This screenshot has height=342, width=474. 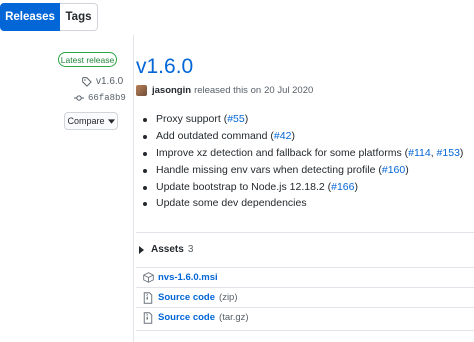 I want to click on latest-release-badge: Latest release, so click(x=87, y=59).